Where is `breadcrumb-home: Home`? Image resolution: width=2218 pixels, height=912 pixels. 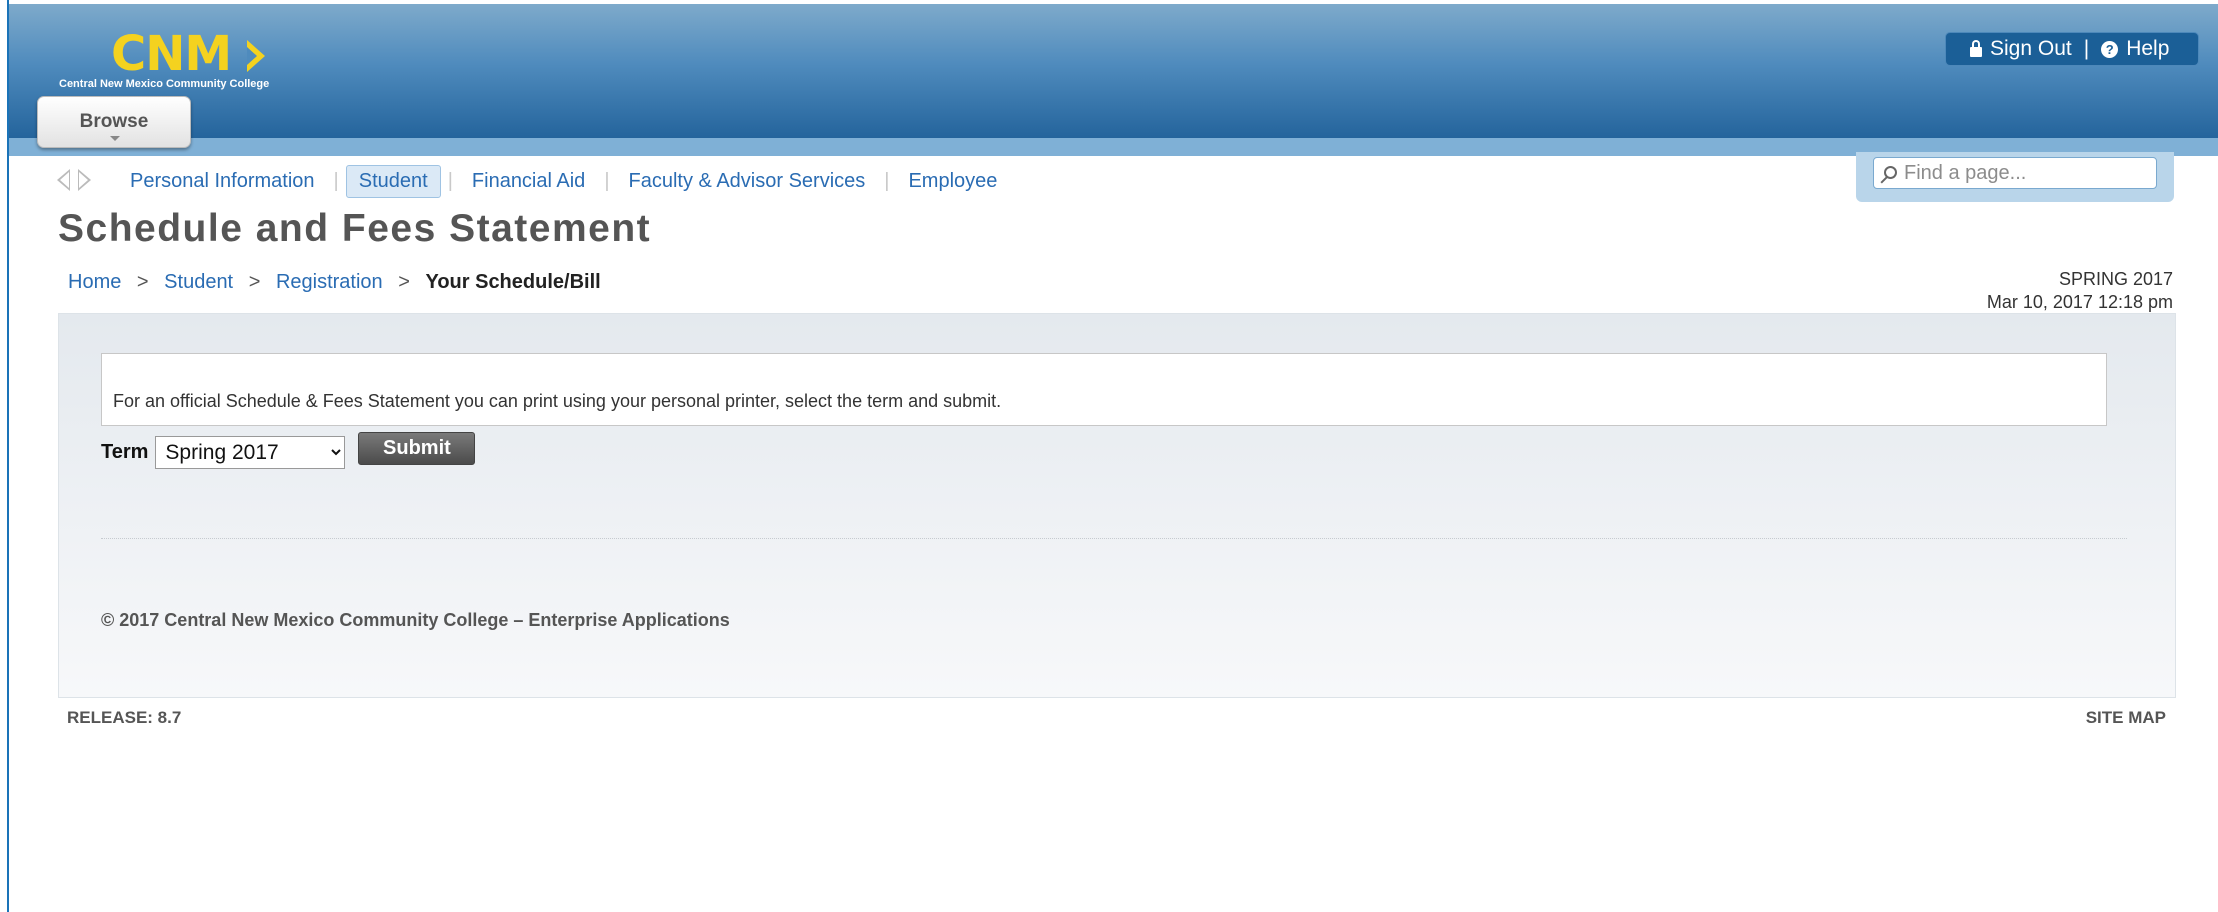 breadcrumb-home: Home is located at coordinates (94, 282).